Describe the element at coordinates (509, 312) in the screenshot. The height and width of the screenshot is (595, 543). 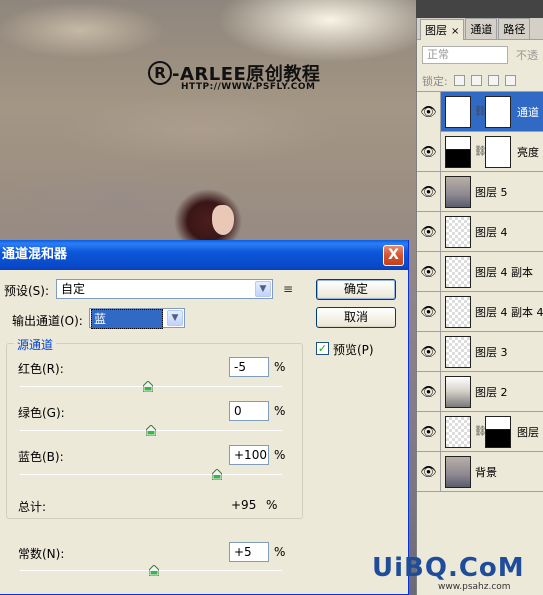
I see `layer-name: 图层 4 副本 4` at that location.